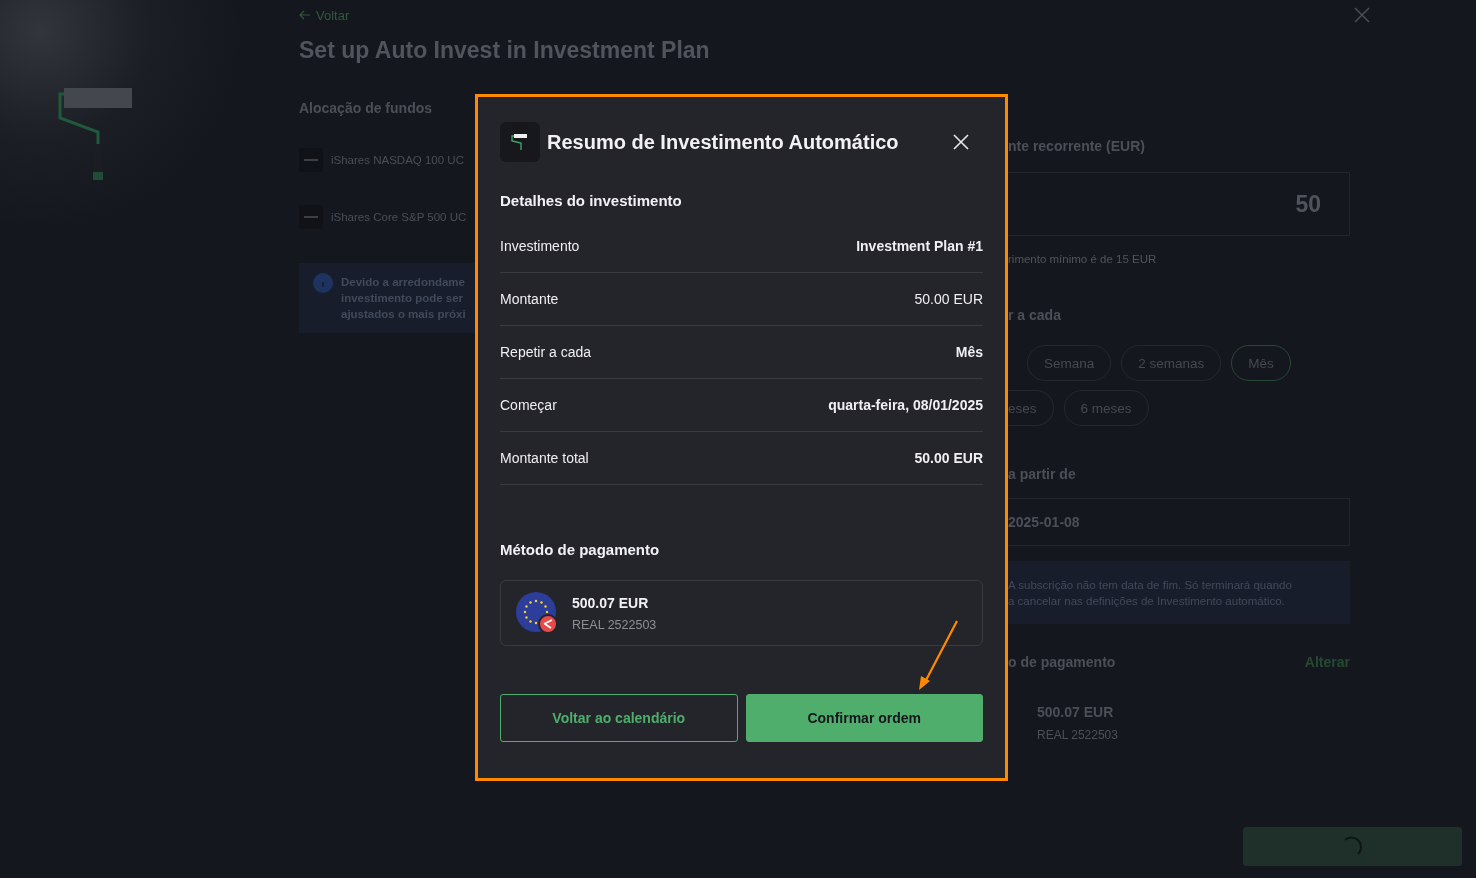 The image size is (1476, 878). I want to click on detail-value: Mês, so click(969, 352).